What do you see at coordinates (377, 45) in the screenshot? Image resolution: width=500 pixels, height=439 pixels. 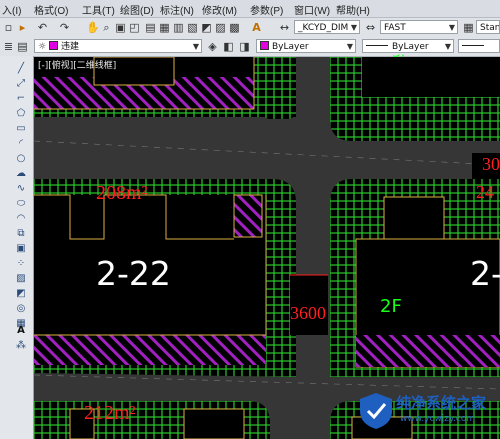 I see `linetype-sample` at bounding box center [377, 45].